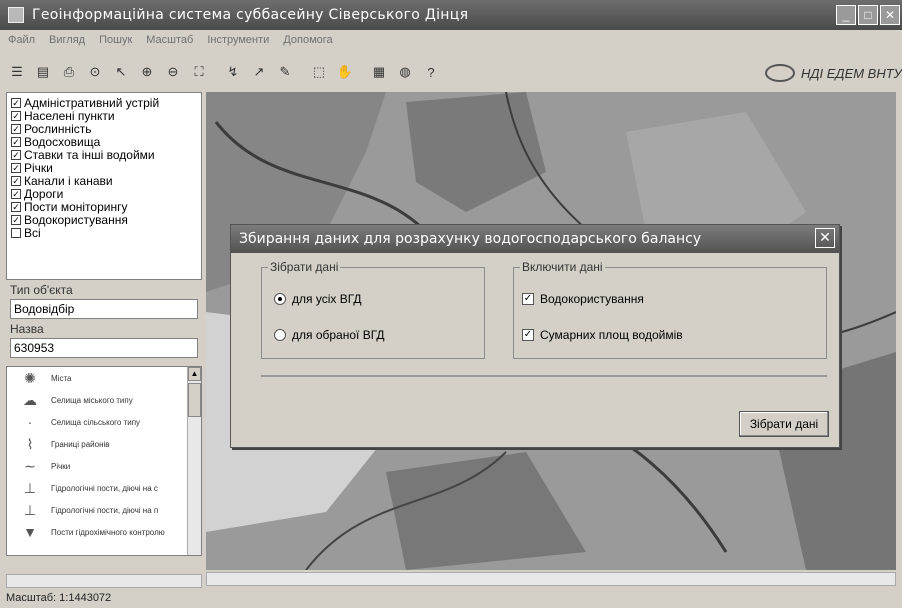 The image size is (902, 608). I want to click on radio-selected-vgd: для обраної ВГД, so click(329, 335).